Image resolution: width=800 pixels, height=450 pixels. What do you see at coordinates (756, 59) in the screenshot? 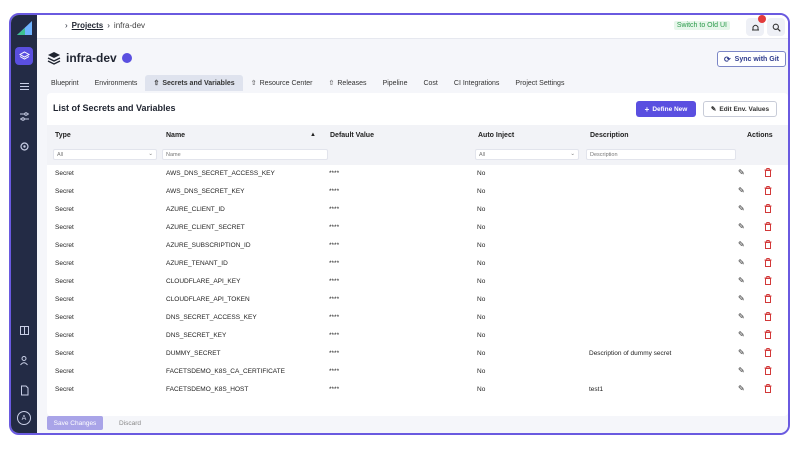
I see `sync-label: Sync with Git` at bounding box center [756, 59].